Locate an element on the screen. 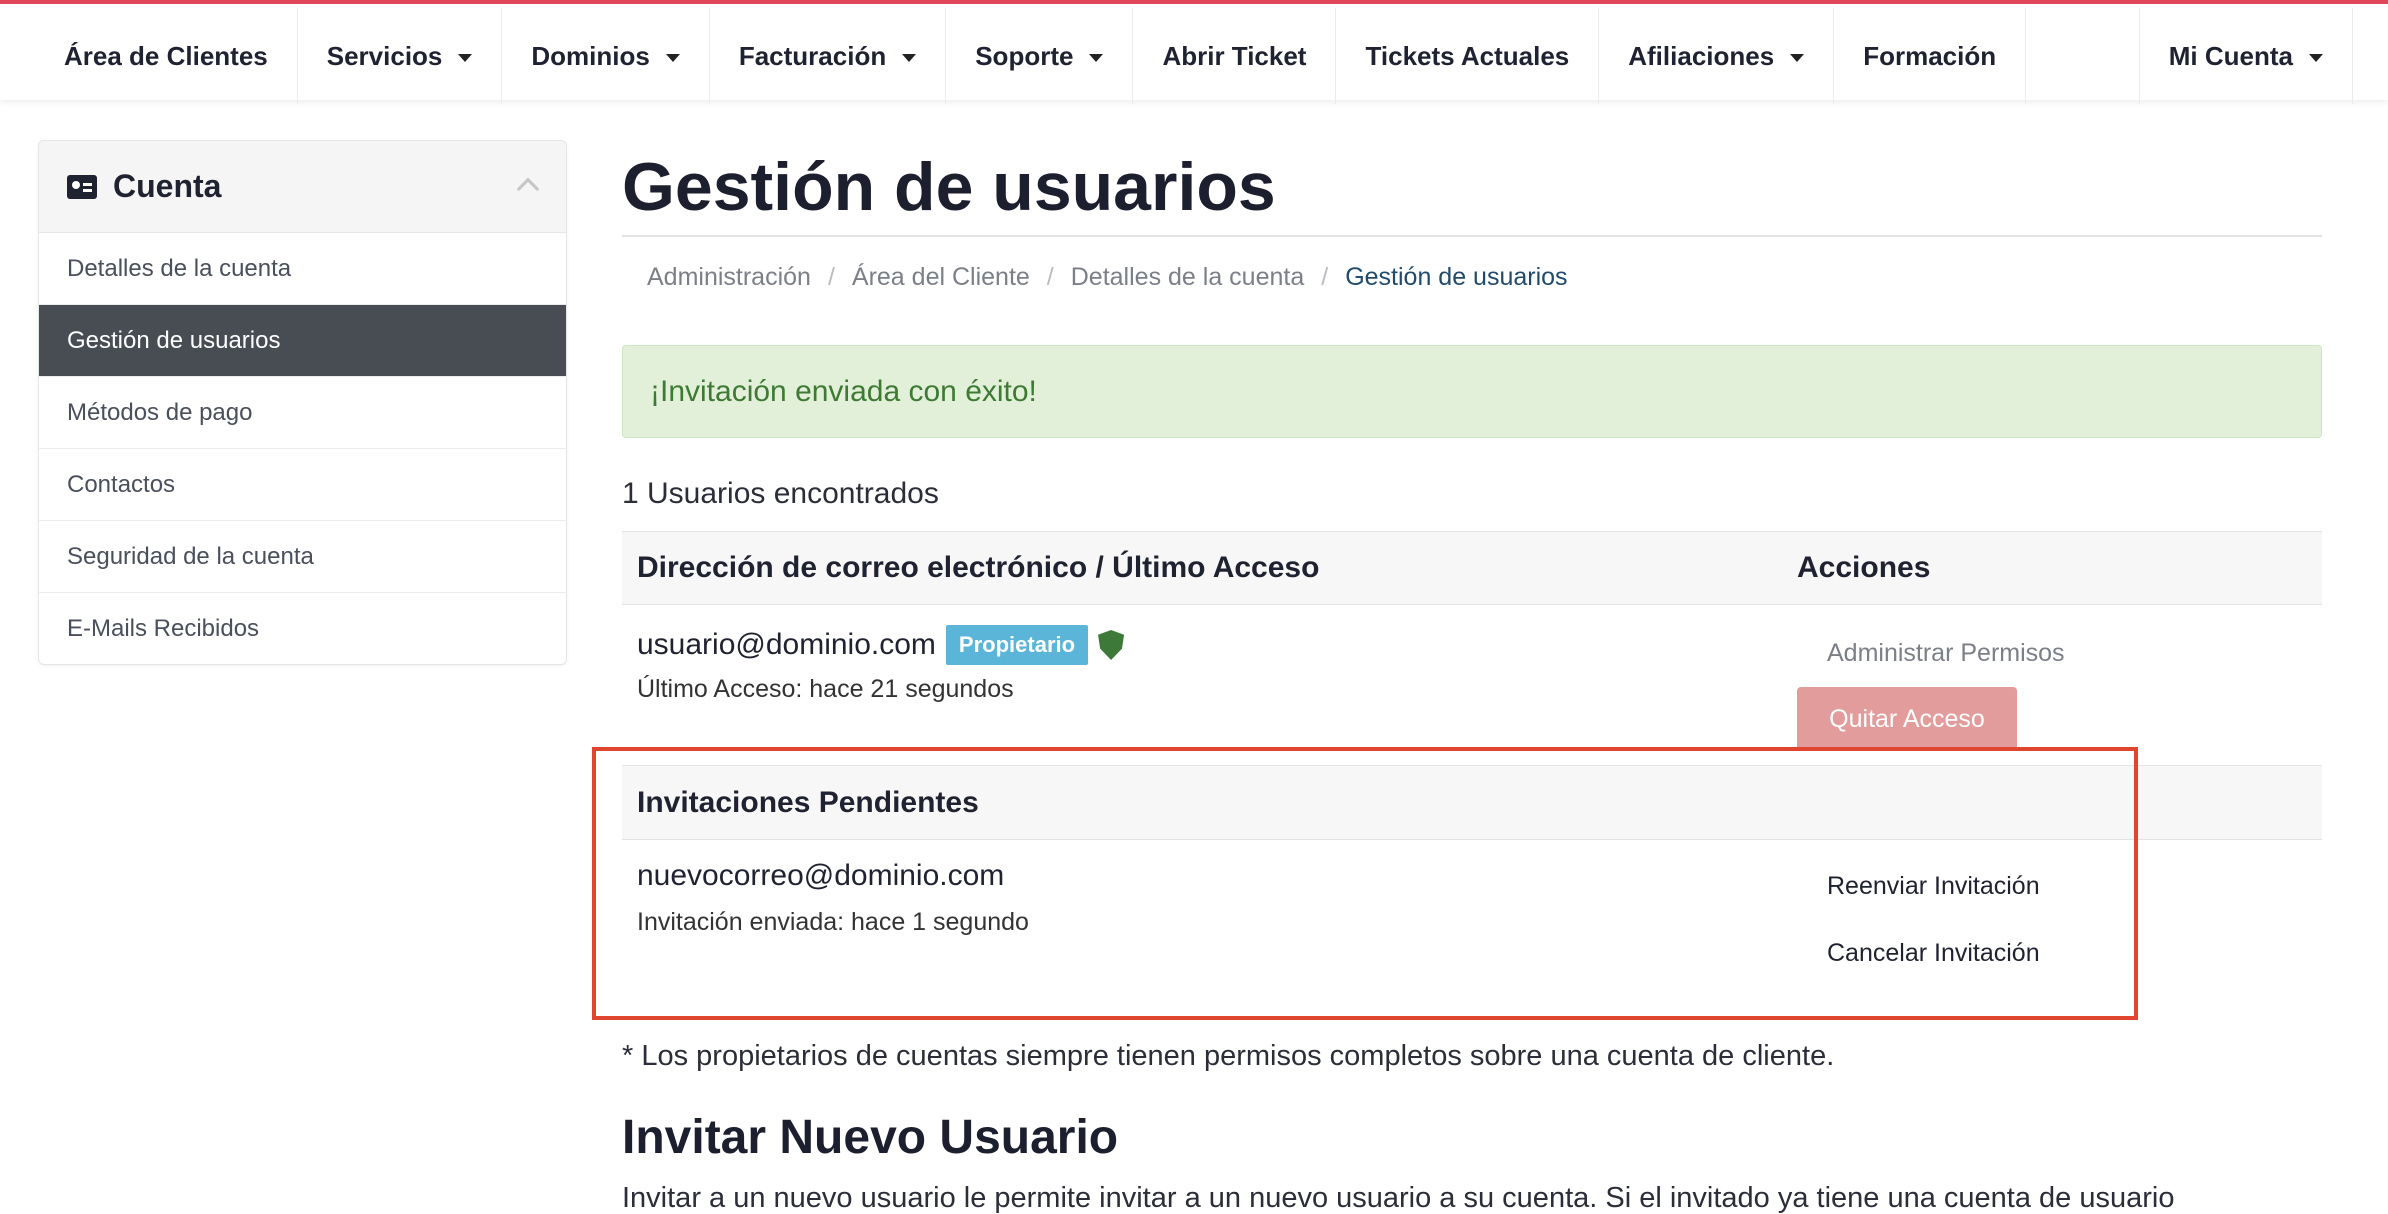 The height and width of the screenshot is (1214, 2388). nav-billing: Facturación is located at coordinates (828, 56).